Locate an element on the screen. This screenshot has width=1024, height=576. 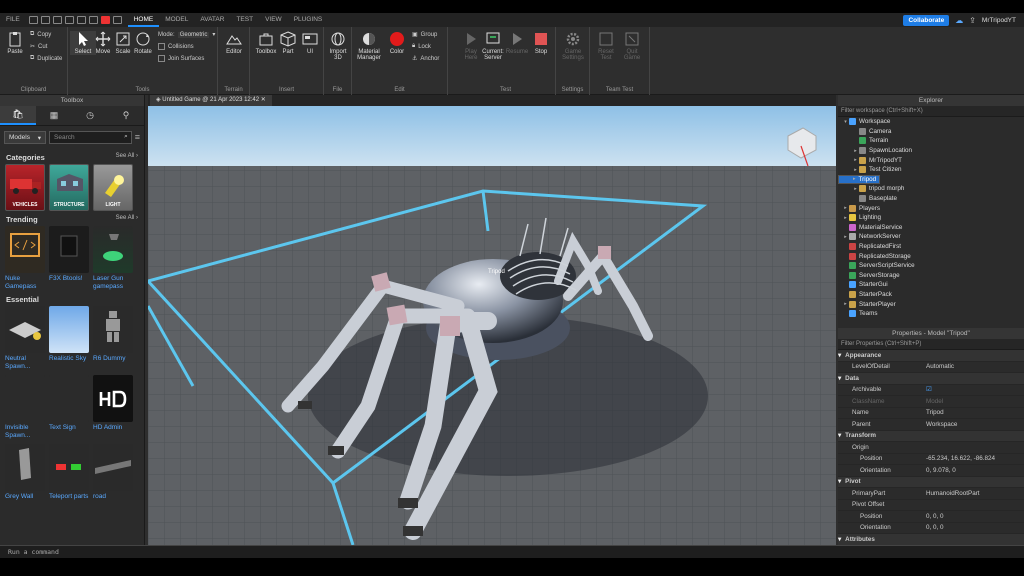
tab-marketplace: ▦ is located at coordinates (54, 115).